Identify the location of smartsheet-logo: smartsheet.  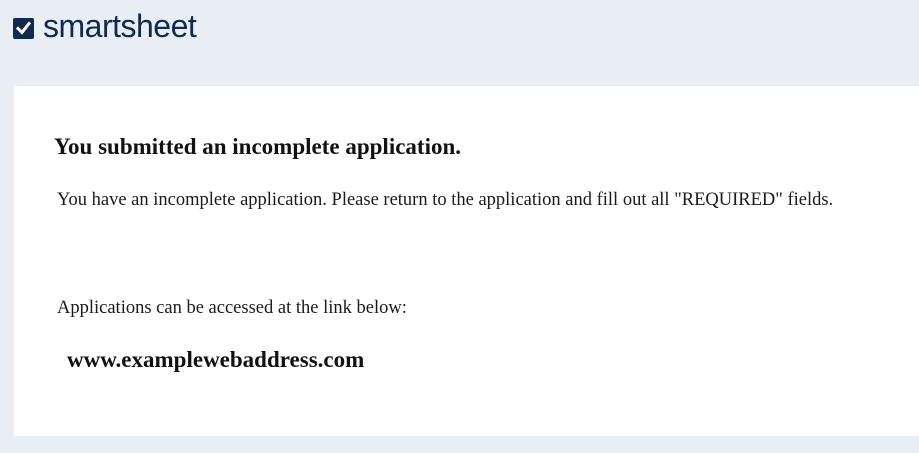
(105, 26).